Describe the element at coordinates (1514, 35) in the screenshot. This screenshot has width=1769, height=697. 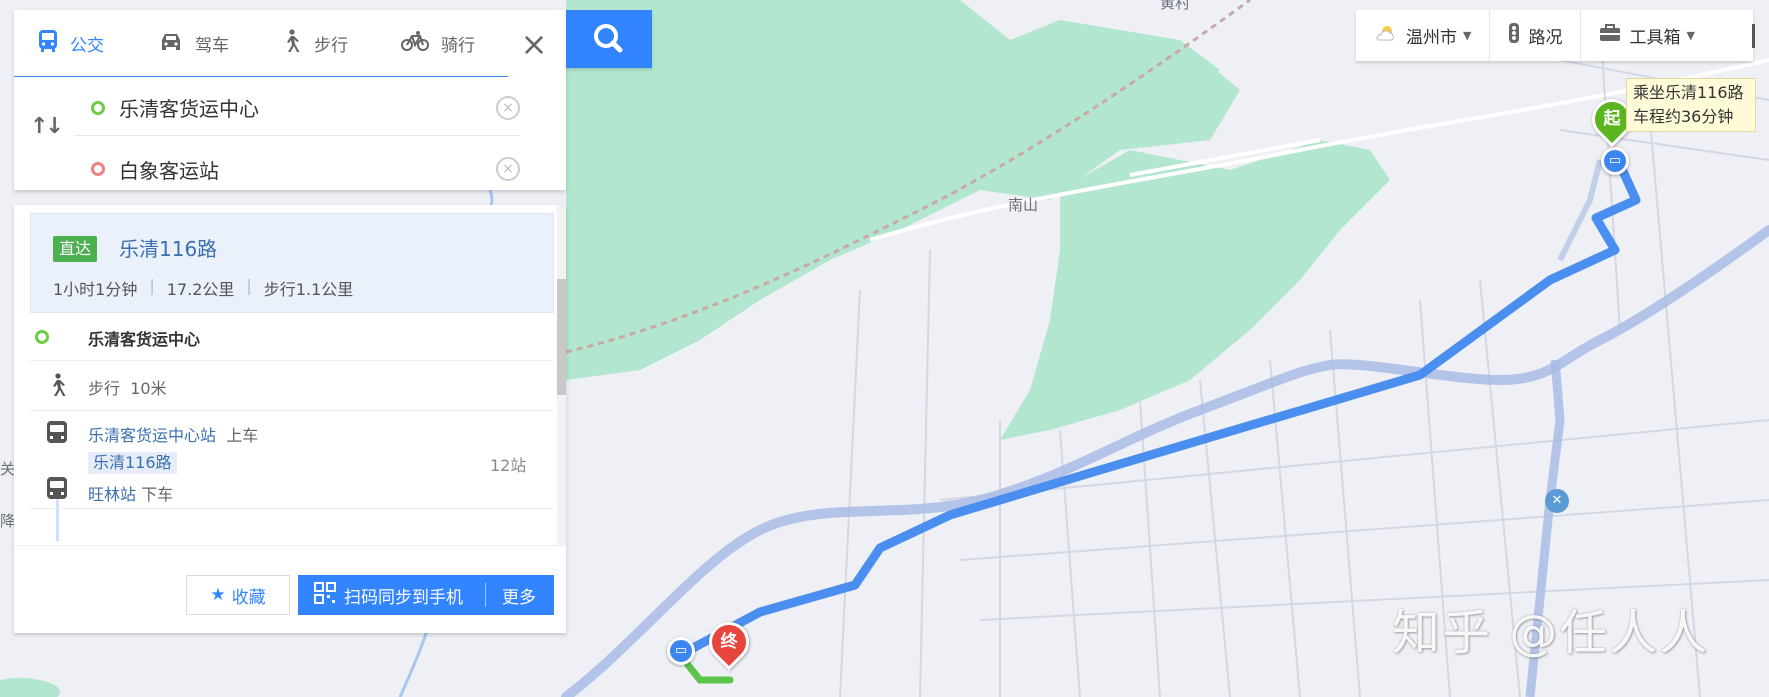
I see `traffic-light-icon` at that location.